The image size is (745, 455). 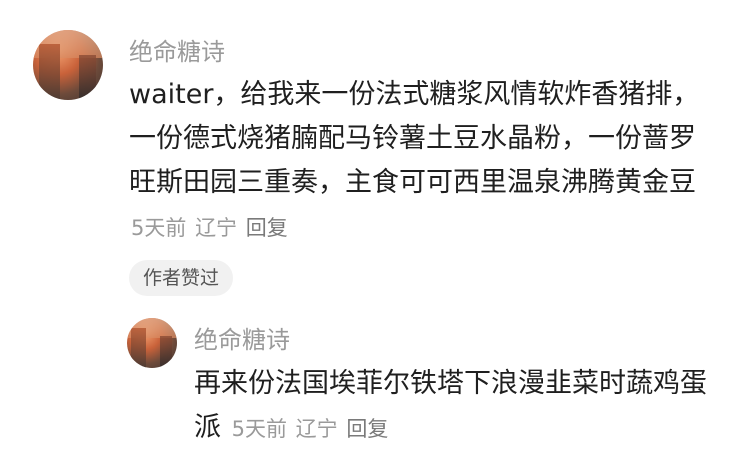 I want to click on reply-time: 5天前, so click(x=259, y=429).